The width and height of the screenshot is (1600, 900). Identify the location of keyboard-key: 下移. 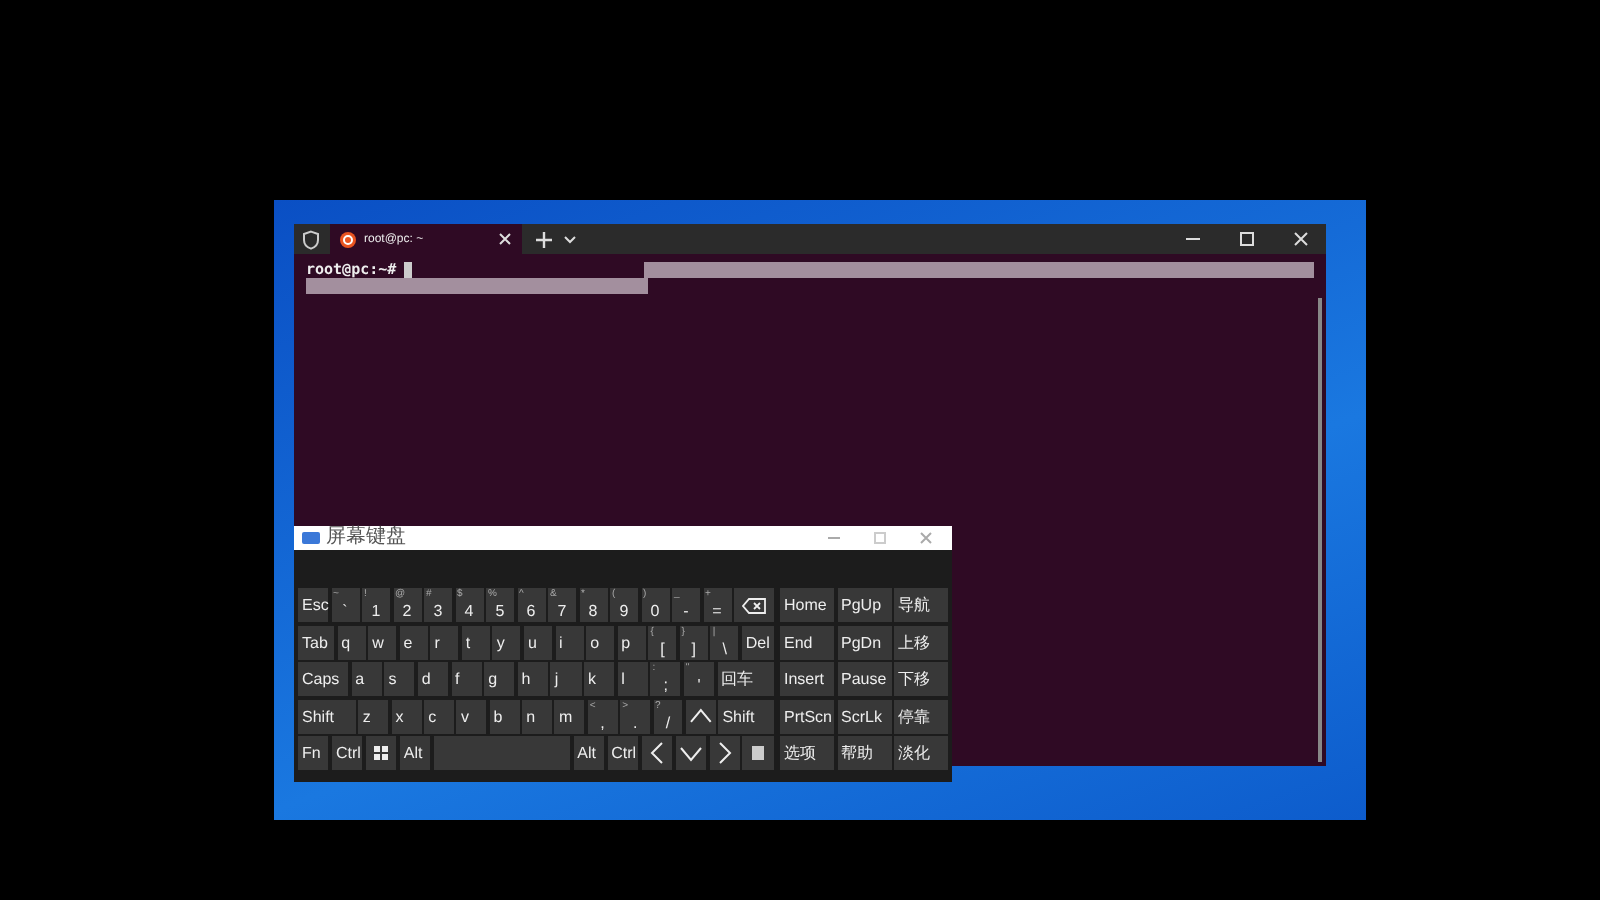
(921, 679).